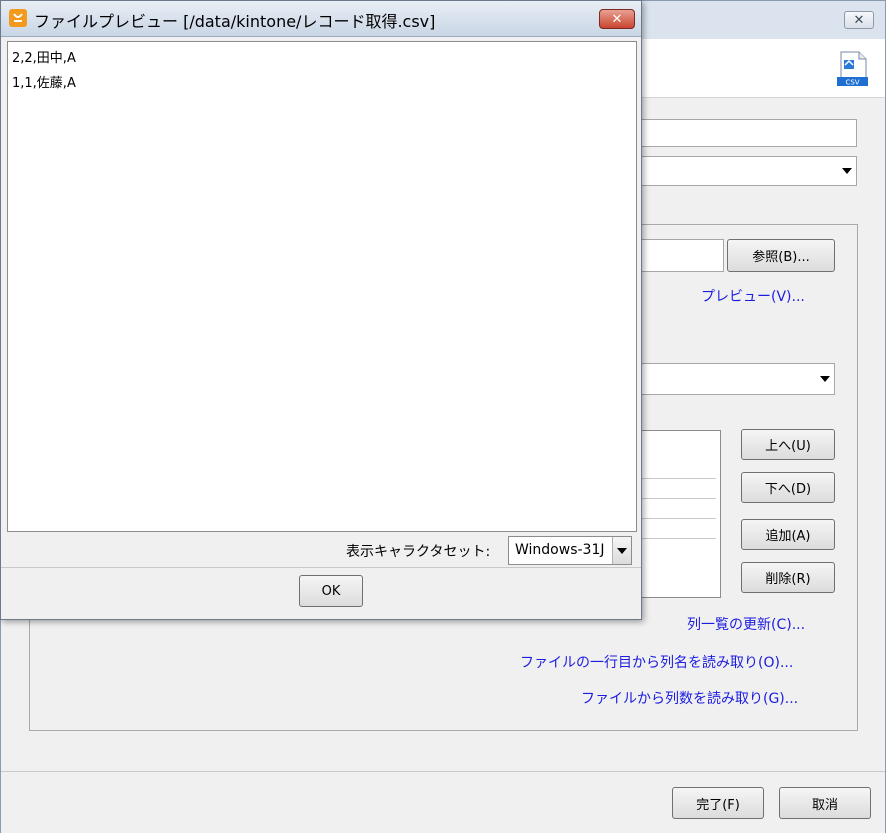  What do you see at coordinates (852, 69) in the screenshot?
I see `csv-file-icon: CSV` at bounding box center [852, 69].